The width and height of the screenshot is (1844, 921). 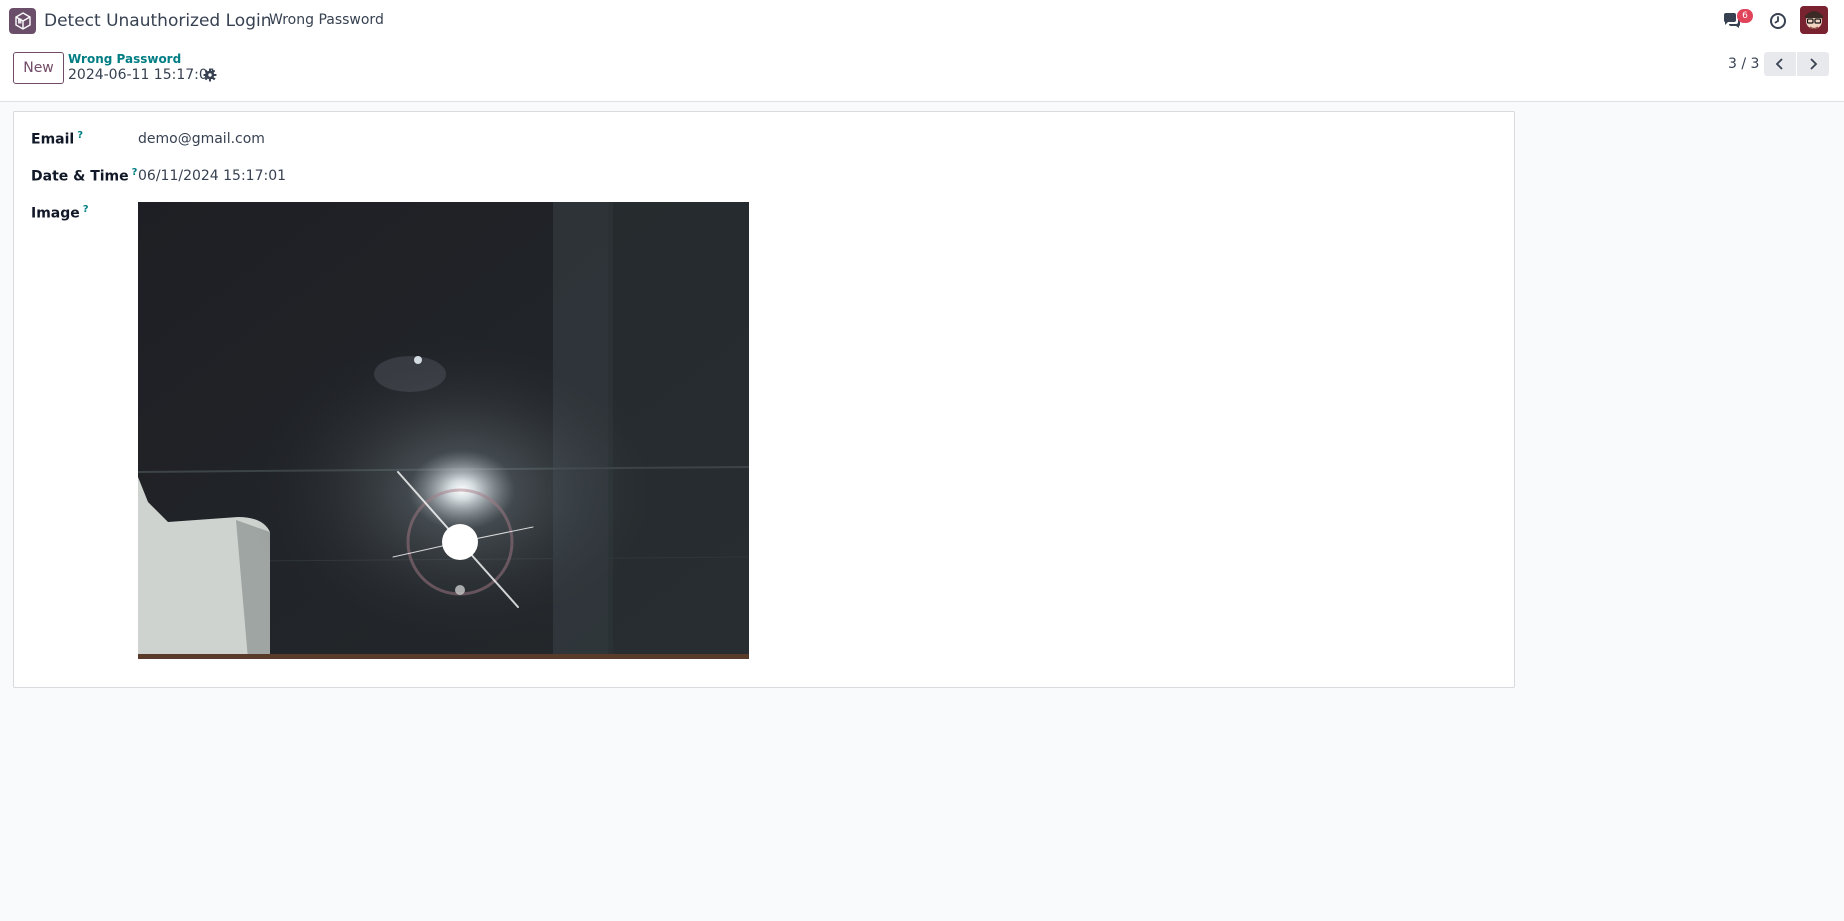 I want to click on new-button: New, so click(x=38, y=68).